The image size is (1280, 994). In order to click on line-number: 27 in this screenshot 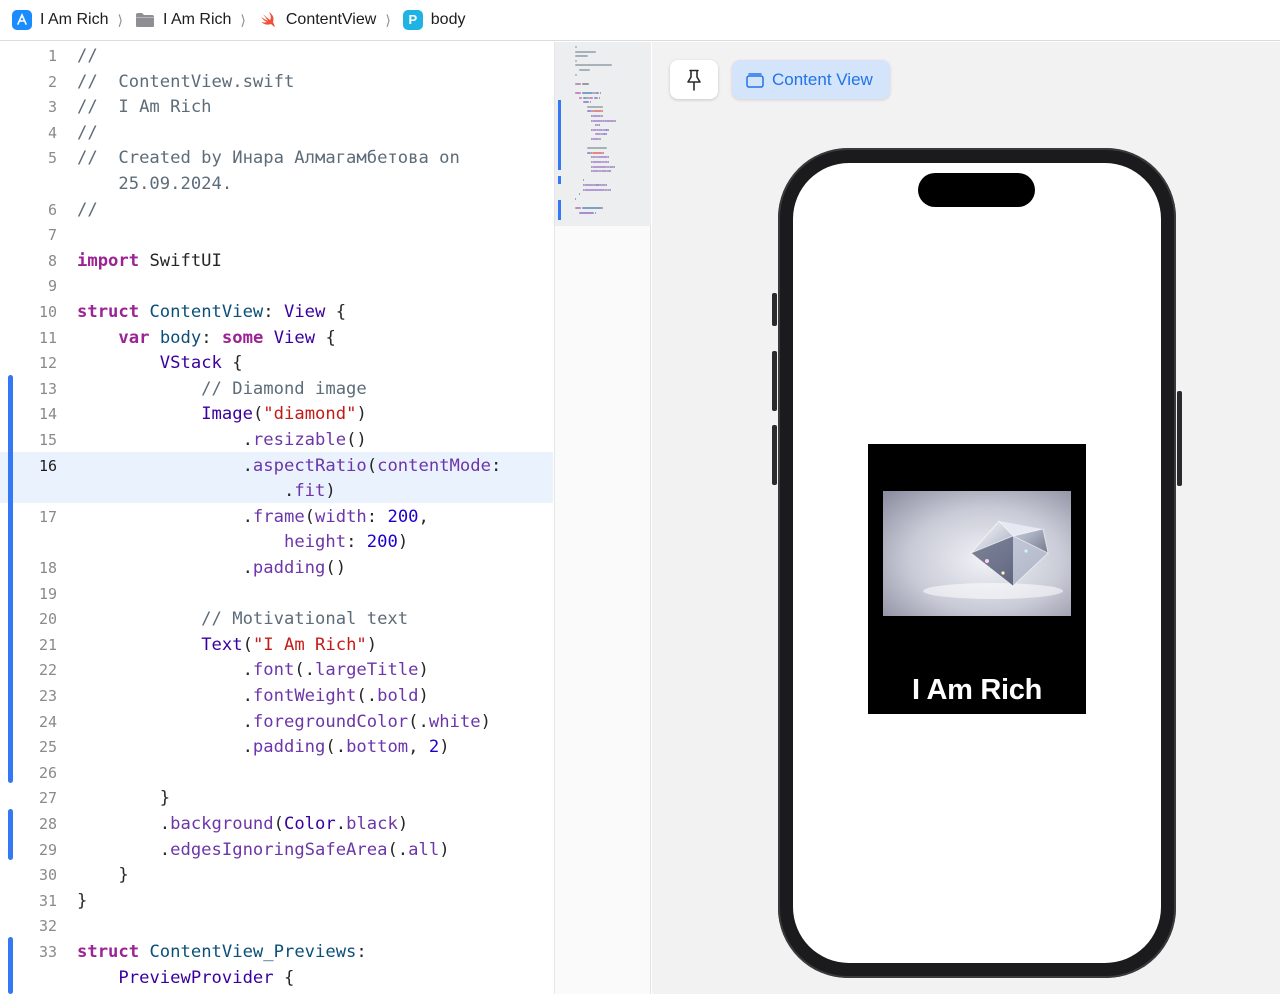, I will do `click(47, 798)`.